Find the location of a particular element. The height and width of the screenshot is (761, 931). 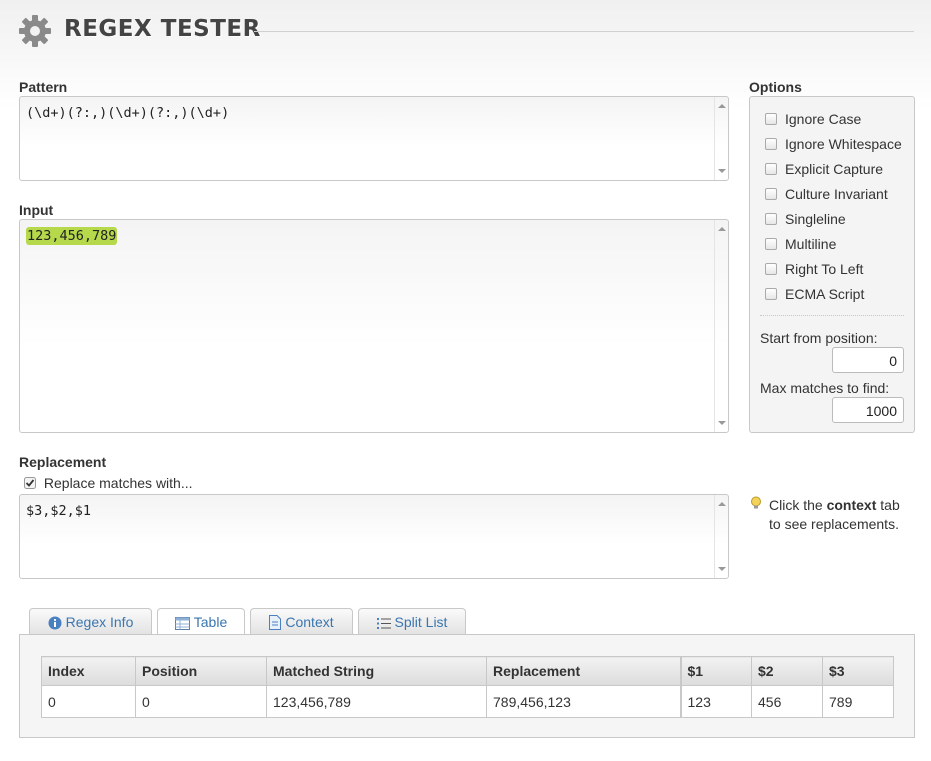

column-header-group-1: $1 is located at coordinates (715, 671).